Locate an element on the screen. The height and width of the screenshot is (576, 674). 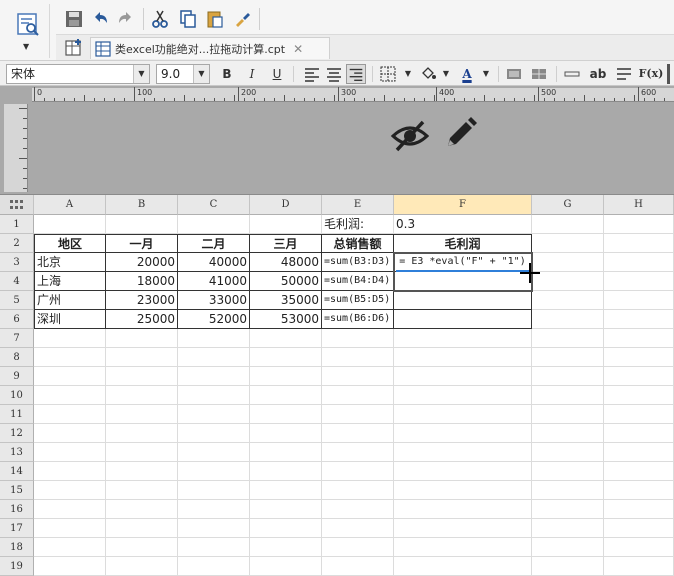
column-header-h: H is located at coordinates (639, 205).